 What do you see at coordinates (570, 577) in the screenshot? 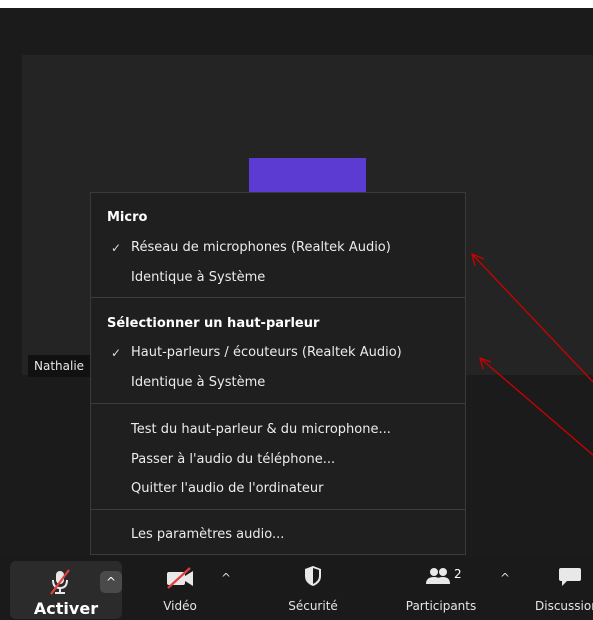
I see `chat-icon` at bounding box center [570, 577].